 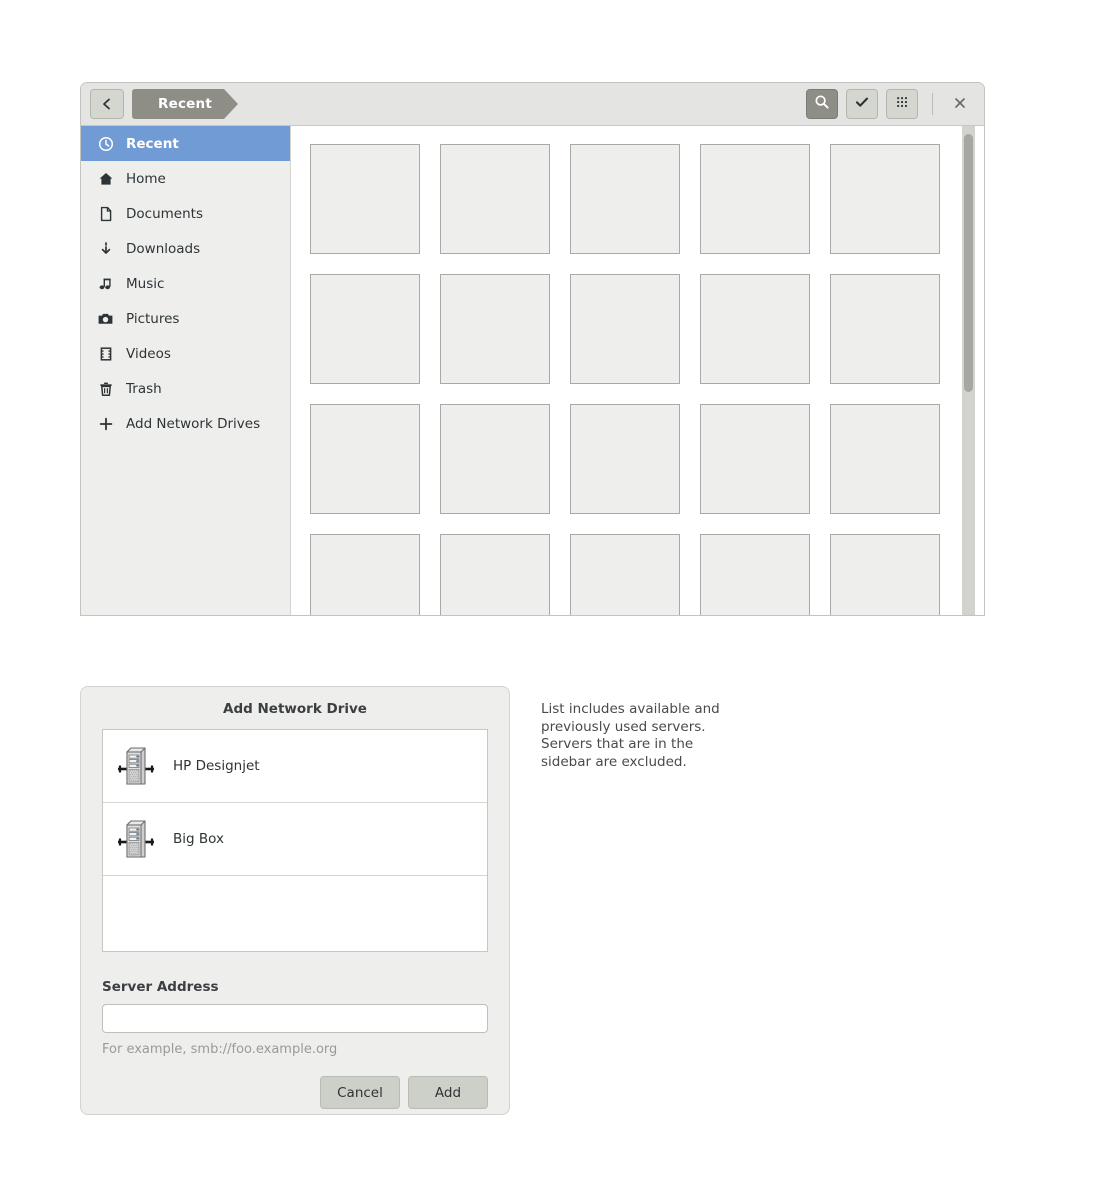 What do you see at coordinates (469, 104) in the screenshot?
I see `breadcrumb: Recent` at bounding box center [469, 104].